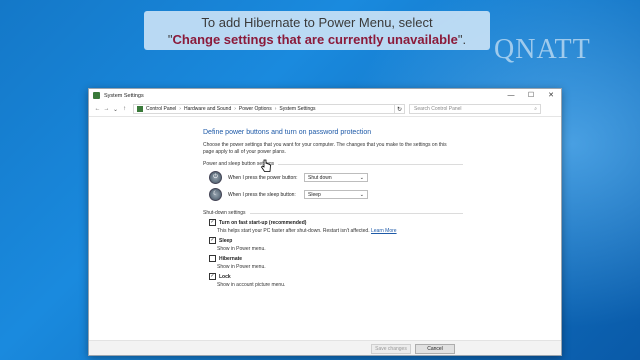 The height and width of the screenshot is (360, 640). Describe the element at coordinates (325, 347) in the screenshot. I see `footer-bar: Save changes Cancel` at that location.